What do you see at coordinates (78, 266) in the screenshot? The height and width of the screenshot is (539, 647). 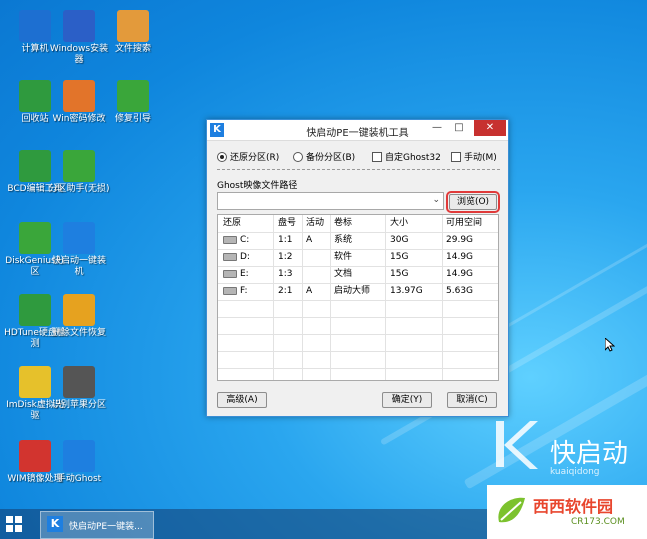 I see `desktop-icon-label: 快启动一键装机` at bounding box center [78, 266].